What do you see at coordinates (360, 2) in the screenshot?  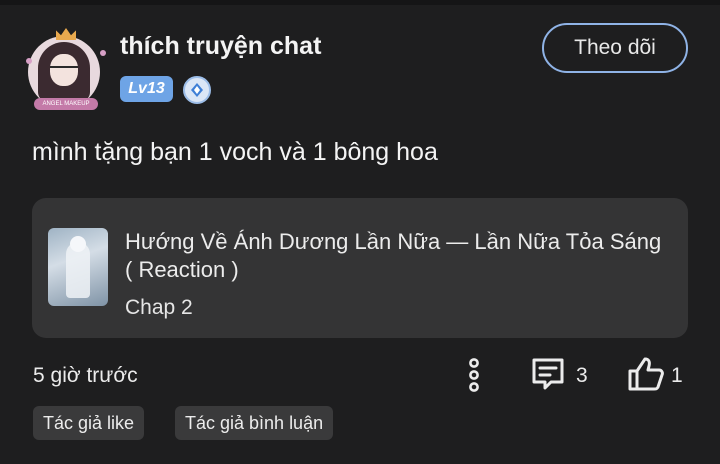 I see `top-divider` at bounding box center [360, 2].